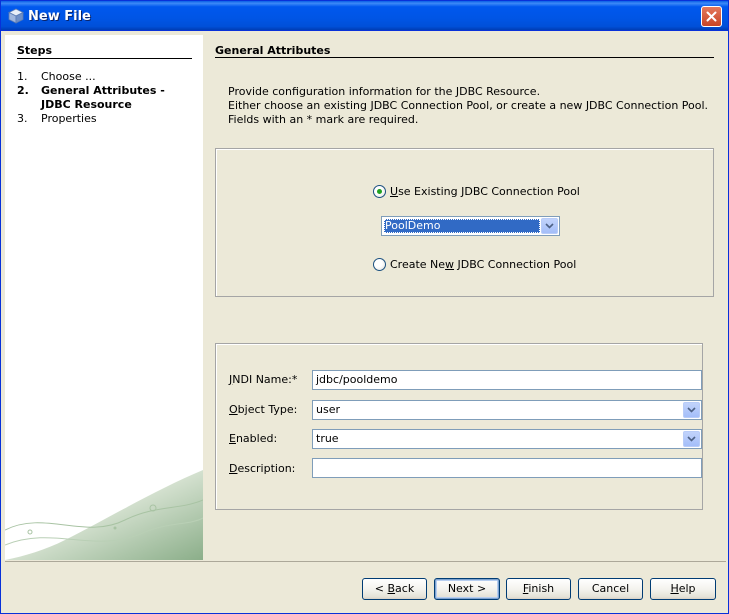 The height and width of the screenshot is (614, 729). I want to click on page-title: General Attributes, so click(273, 50).